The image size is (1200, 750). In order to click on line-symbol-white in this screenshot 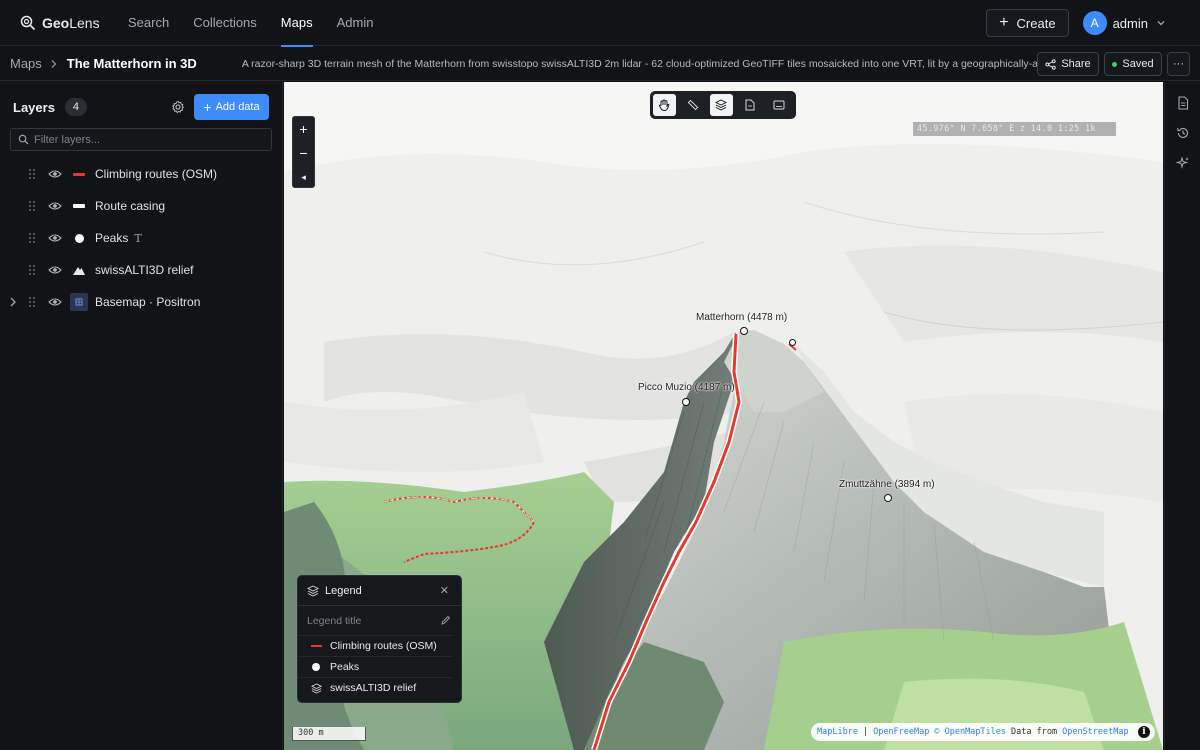, I will do `click(79, 206)`.